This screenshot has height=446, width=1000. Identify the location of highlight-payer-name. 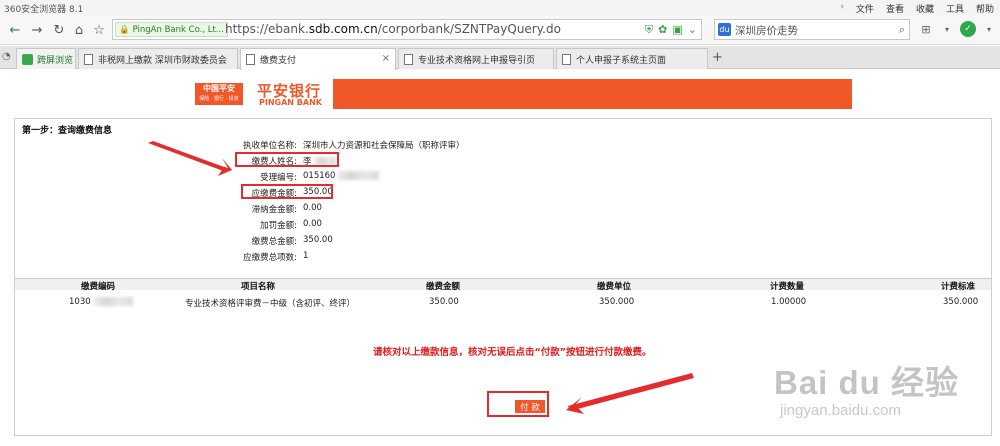
(287, 159).